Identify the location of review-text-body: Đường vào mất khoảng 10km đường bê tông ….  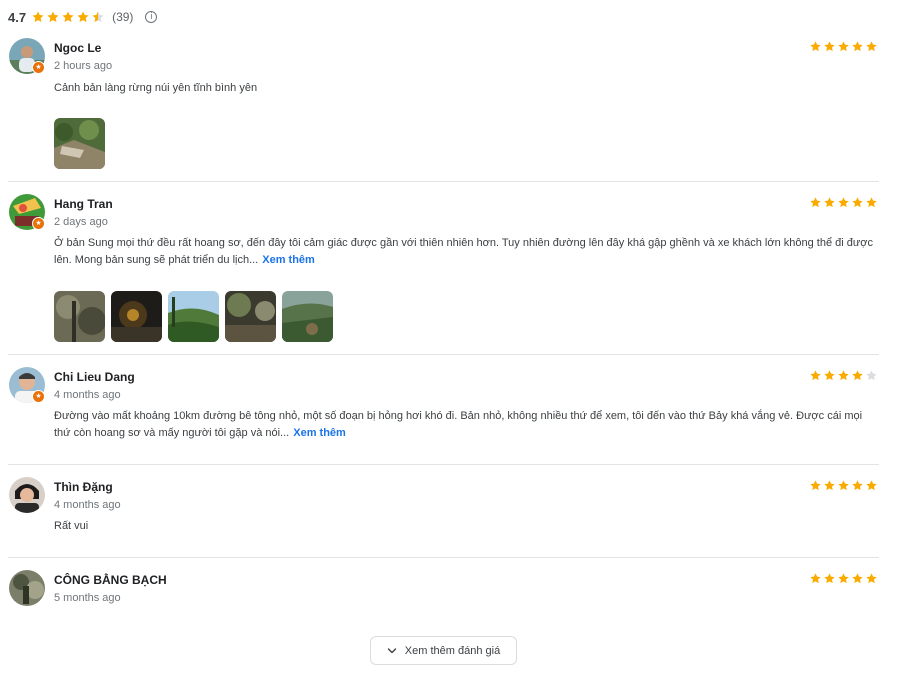
(458, 424).